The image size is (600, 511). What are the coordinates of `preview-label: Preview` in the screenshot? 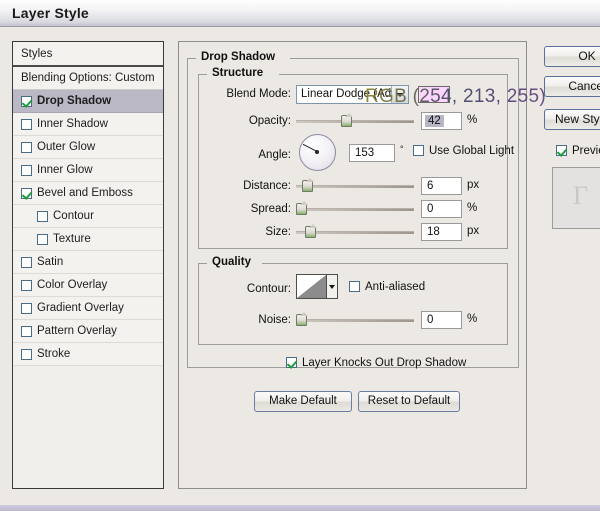 It's located at (586, 151).